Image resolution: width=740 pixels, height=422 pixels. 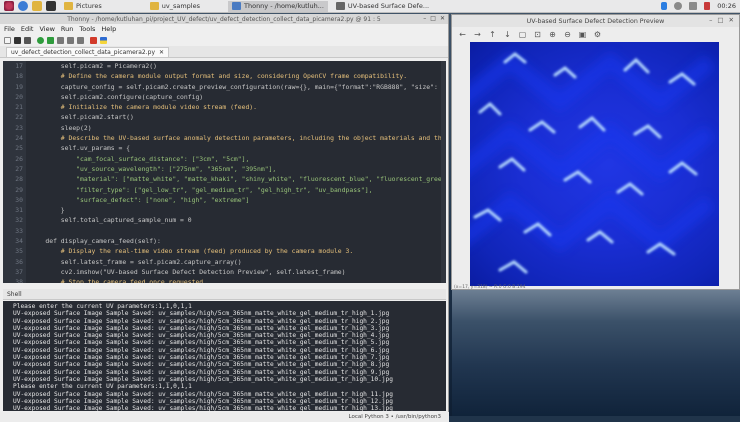 What do you see at coordinates (238, 241) in the screenshot?
I see `code-line: def display_camera_feed(self):` at bounding box center [238, 241].